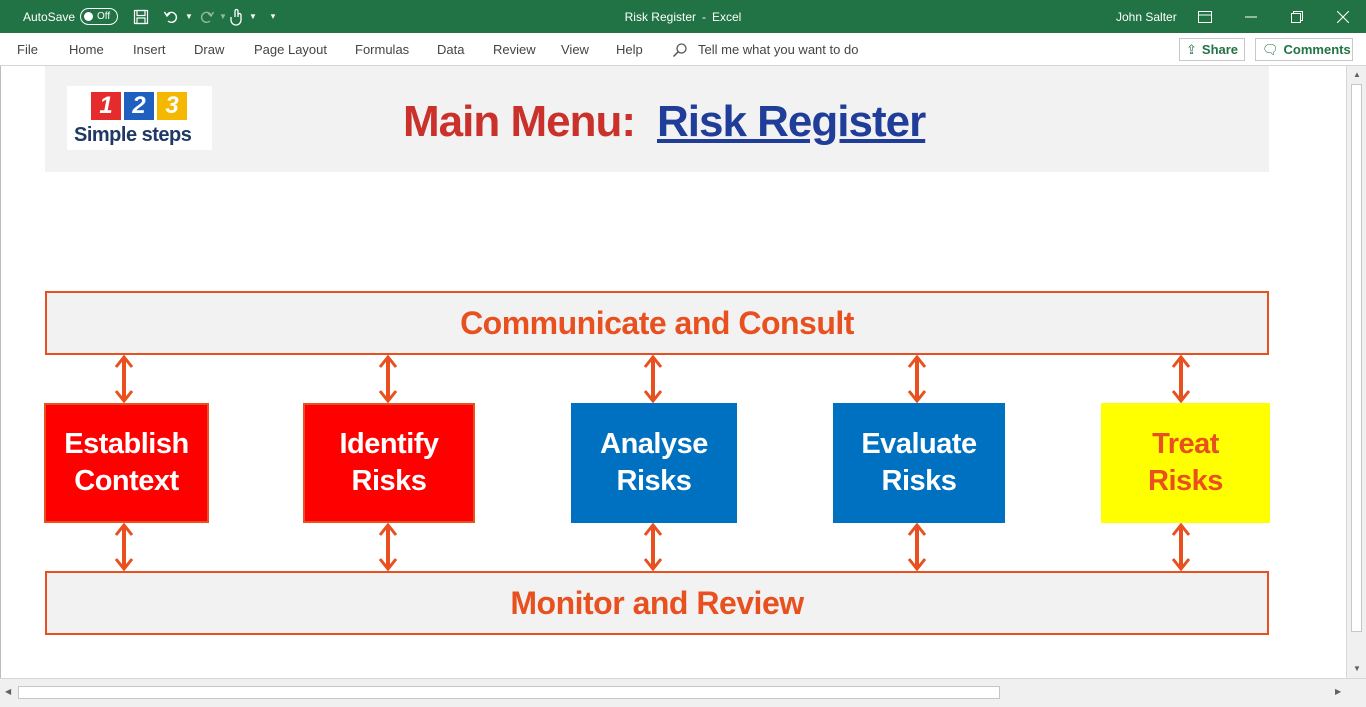  What do you see at coordinates (1185, 463) in the screenshot?
I see `treat-risks-button: Treat Risks` at bounding box center [1185, 463].